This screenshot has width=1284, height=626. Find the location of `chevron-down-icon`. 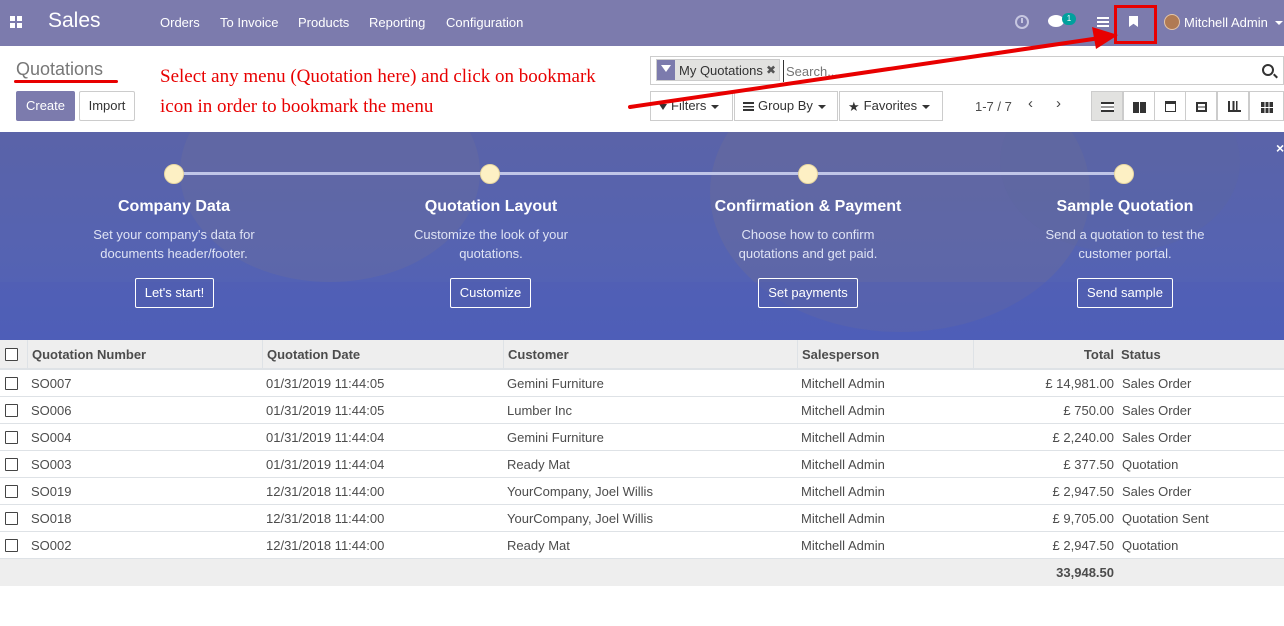

chevron-down-icon is located at coordinates (821, 106).